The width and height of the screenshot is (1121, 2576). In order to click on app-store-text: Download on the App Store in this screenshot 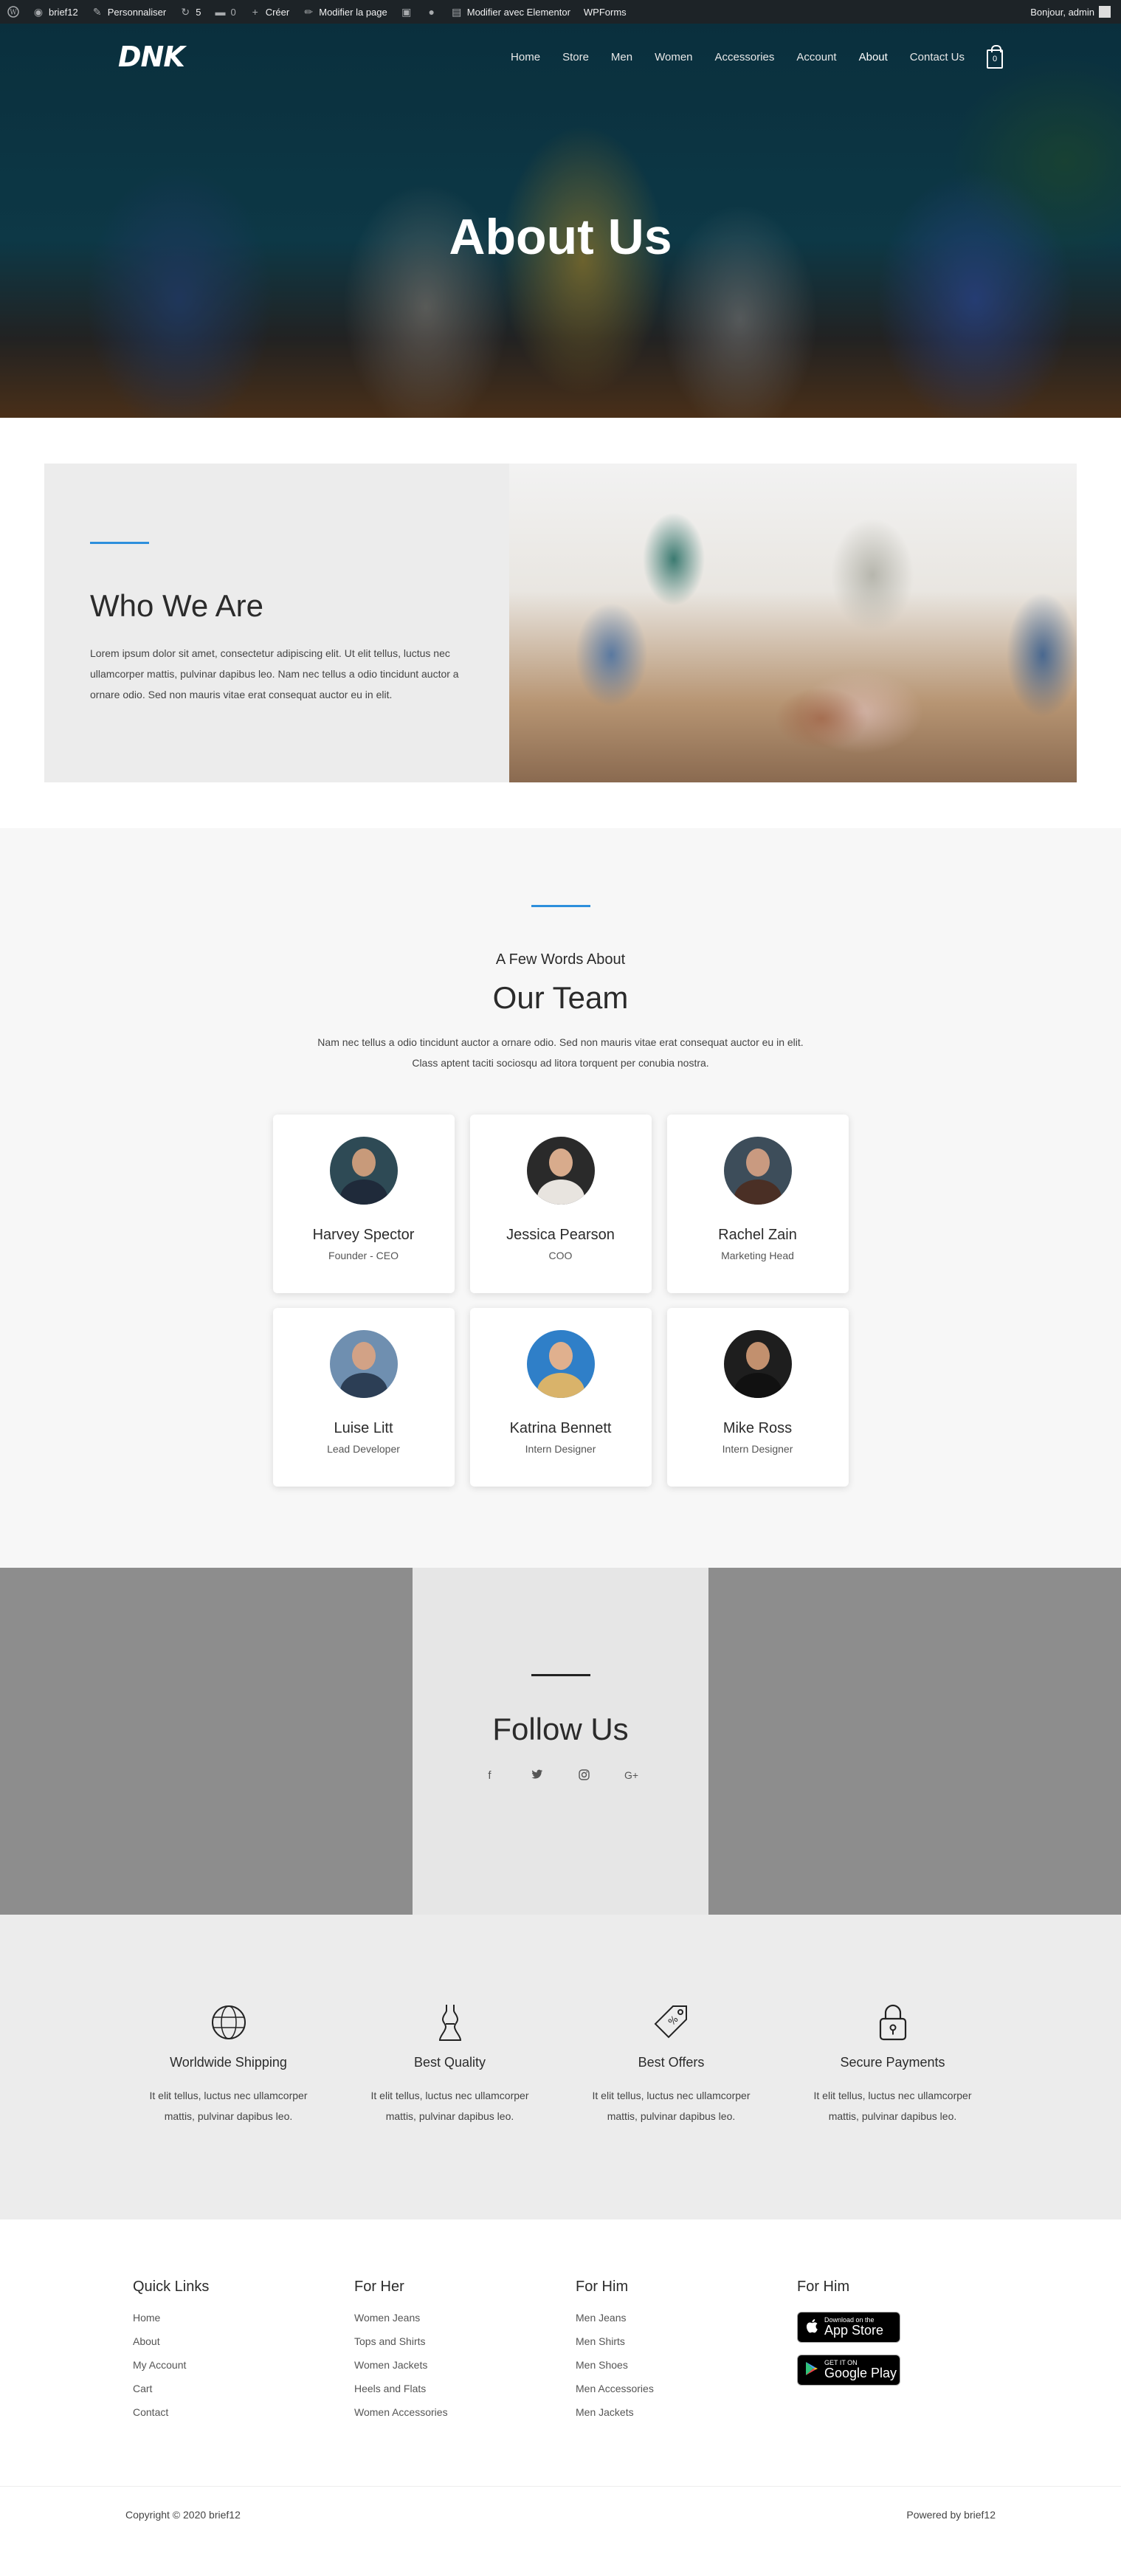, I will do `click(854, 2327)`.